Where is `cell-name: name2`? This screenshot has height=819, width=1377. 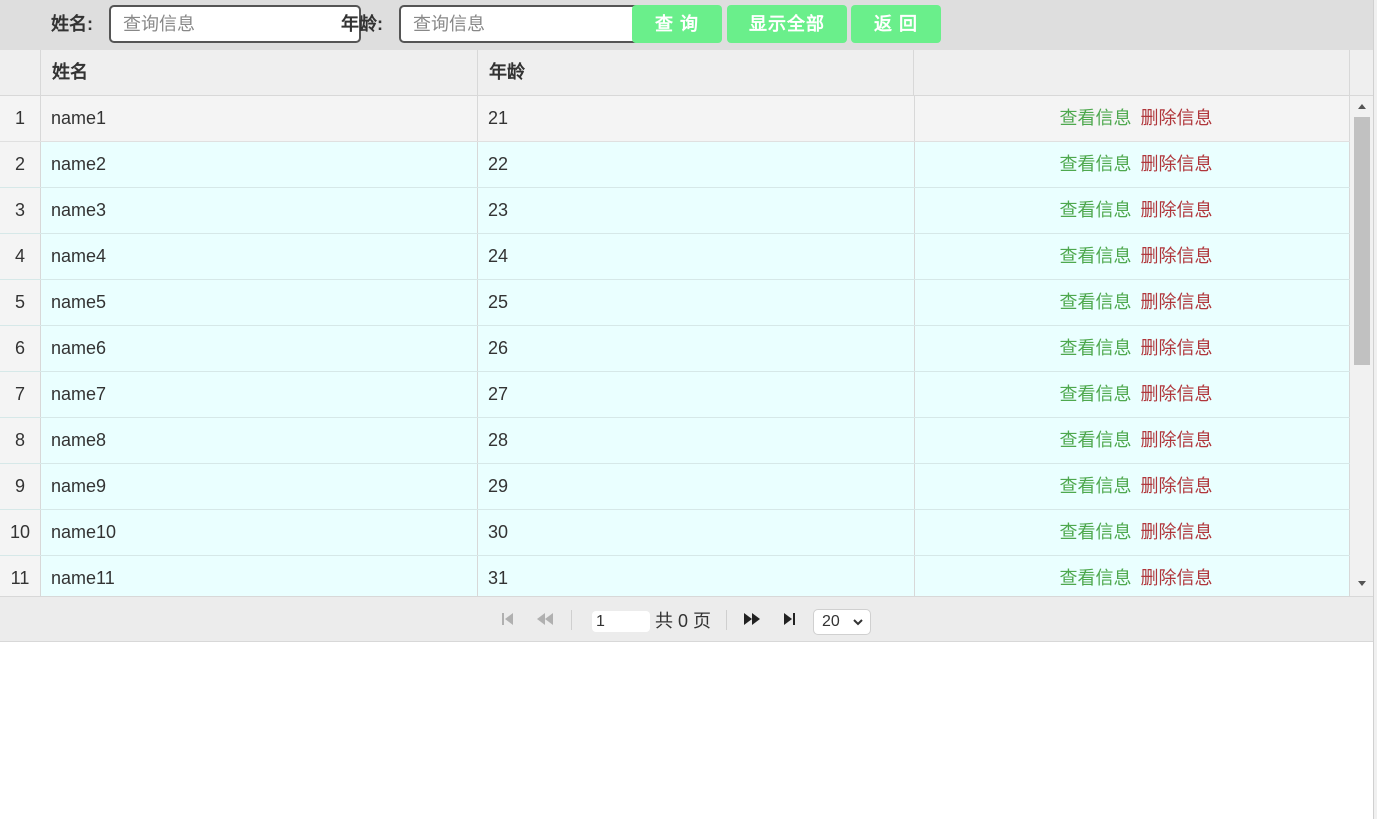
cell-name: name2 is located at coordinates (259, 164).